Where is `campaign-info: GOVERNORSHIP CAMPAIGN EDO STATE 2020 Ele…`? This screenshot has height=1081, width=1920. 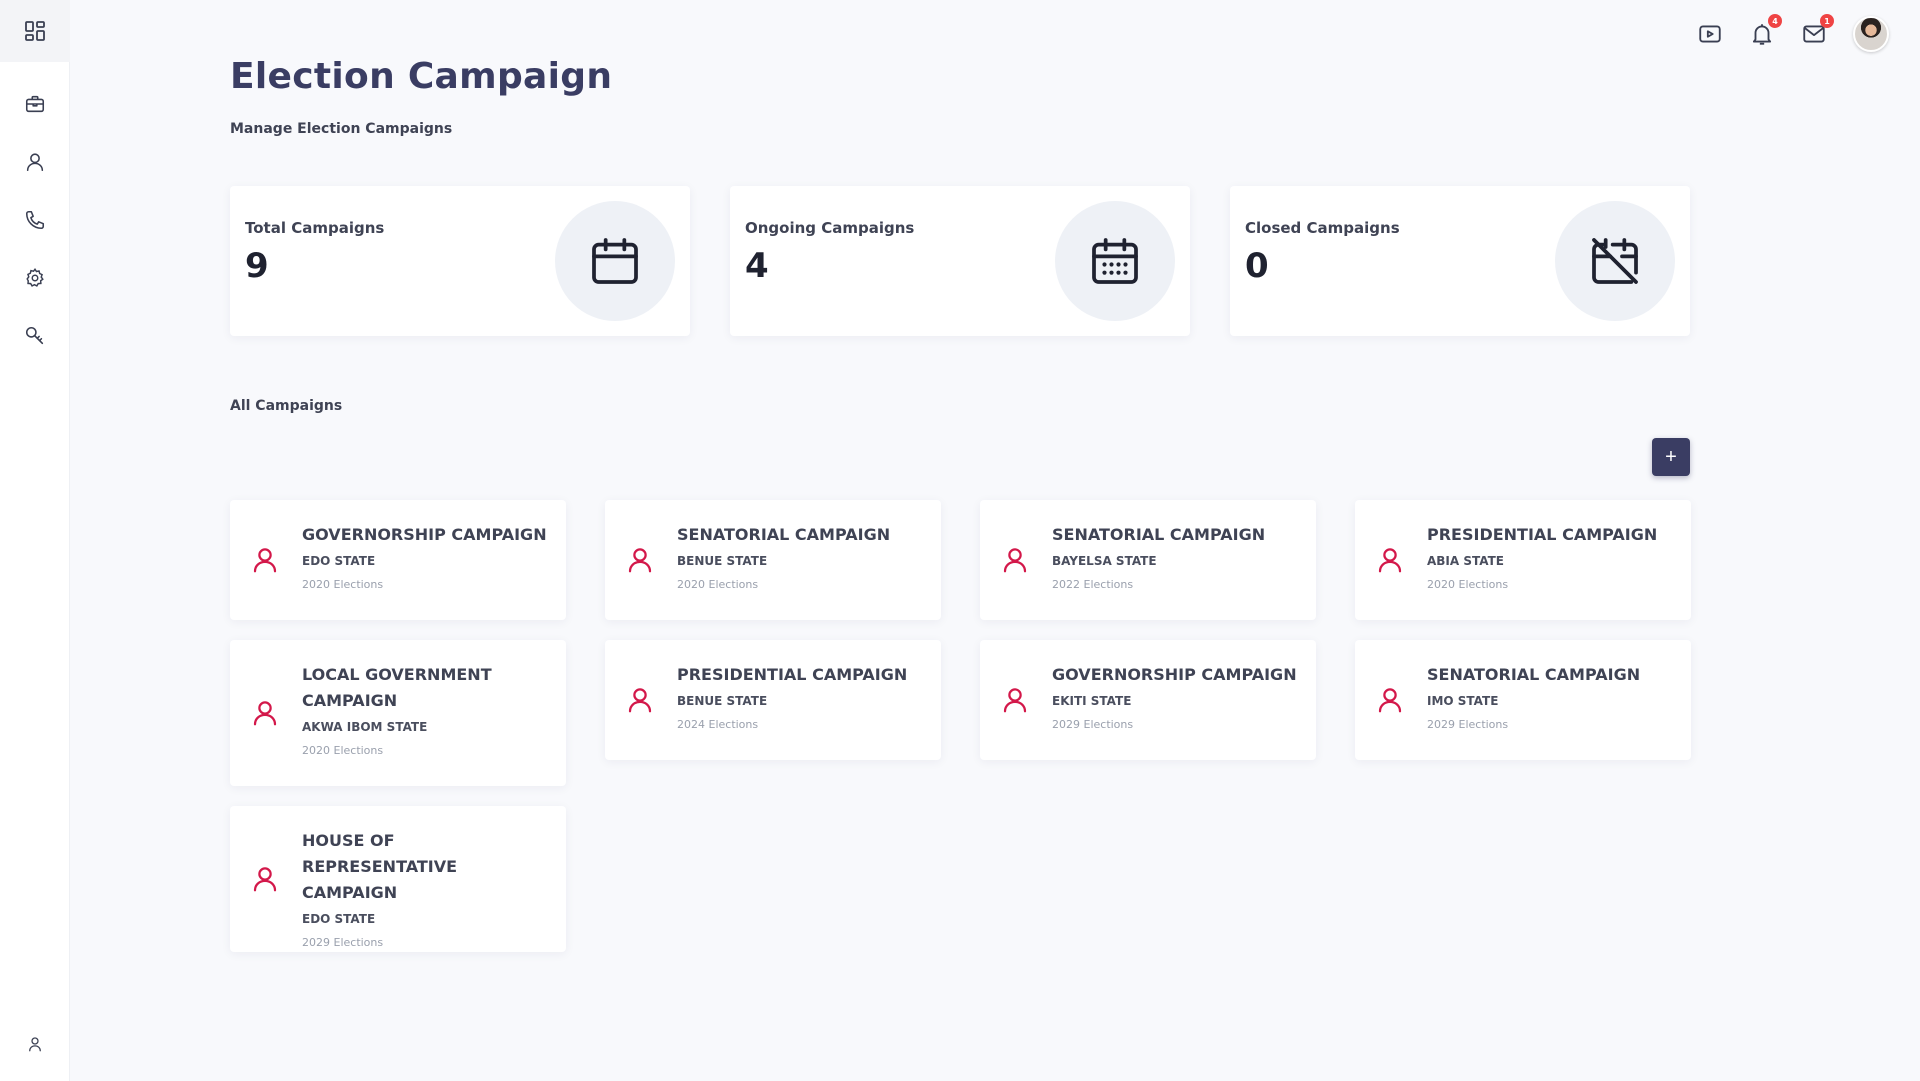 campaign-info: GOVERNORSHIP CAMPAIGN EDO STATE 2020 Ele… is located at coordinates (427, 556).